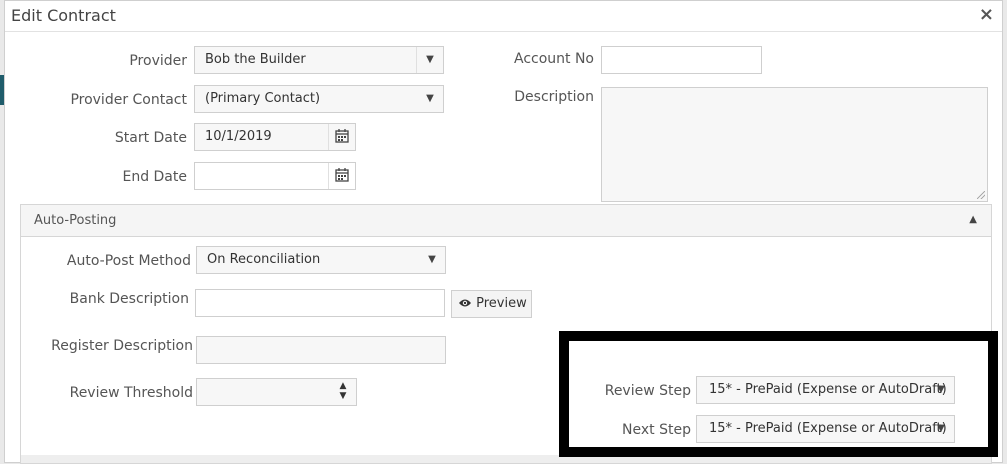 The width and height of the screenshot is (1007, 464). Describe the element at coordinates (75, 220) in the screenshot. I see `auto-posting-title: Auto-Posting` at that location.